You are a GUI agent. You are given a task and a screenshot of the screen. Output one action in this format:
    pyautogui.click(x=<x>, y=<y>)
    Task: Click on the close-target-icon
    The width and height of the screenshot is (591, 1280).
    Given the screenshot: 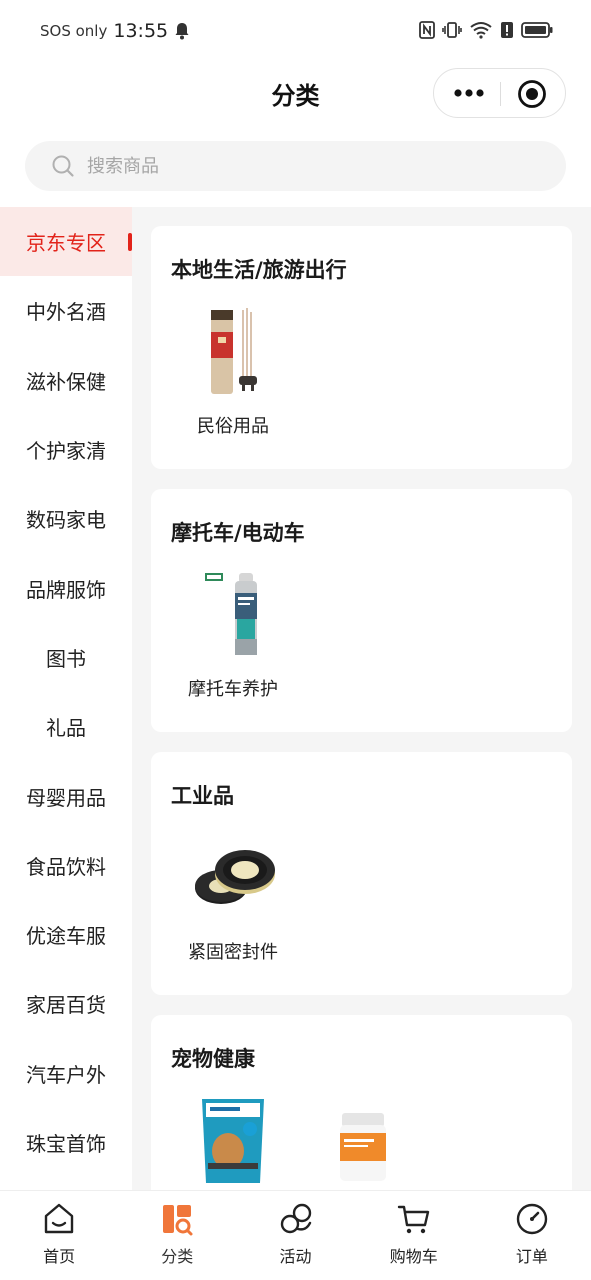 What is the action you would take?
    pyautogui.click(x=532, y=94)
    